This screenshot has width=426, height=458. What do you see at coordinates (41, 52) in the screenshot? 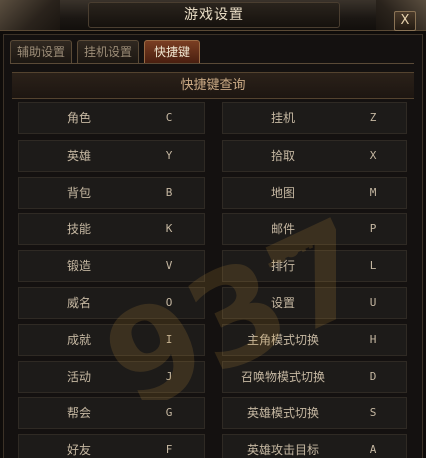
I see `tab-assist-settings: 辅助设置` at bounding box center [41, 52].